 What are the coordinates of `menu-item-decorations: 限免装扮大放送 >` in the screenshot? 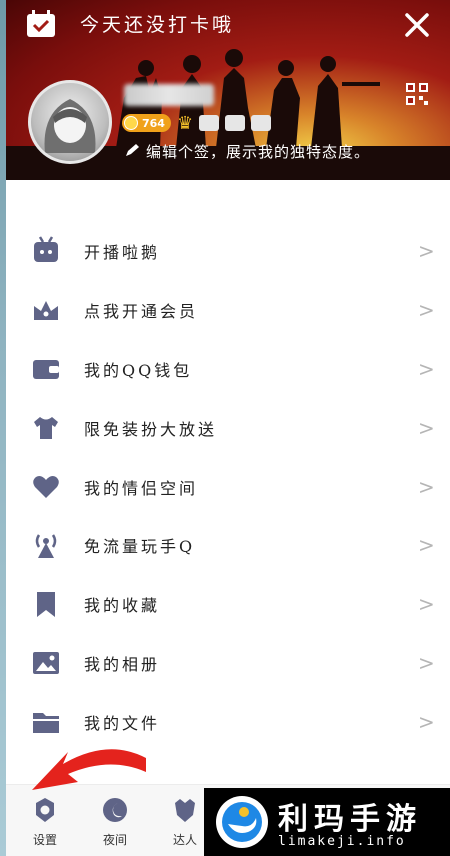 It's located at (228, 427).